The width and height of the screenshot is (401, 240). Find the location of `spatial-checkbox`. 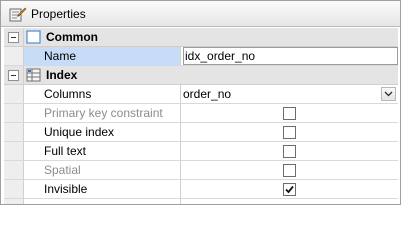

spatial-checkbox is located at coordinates (289, 170).